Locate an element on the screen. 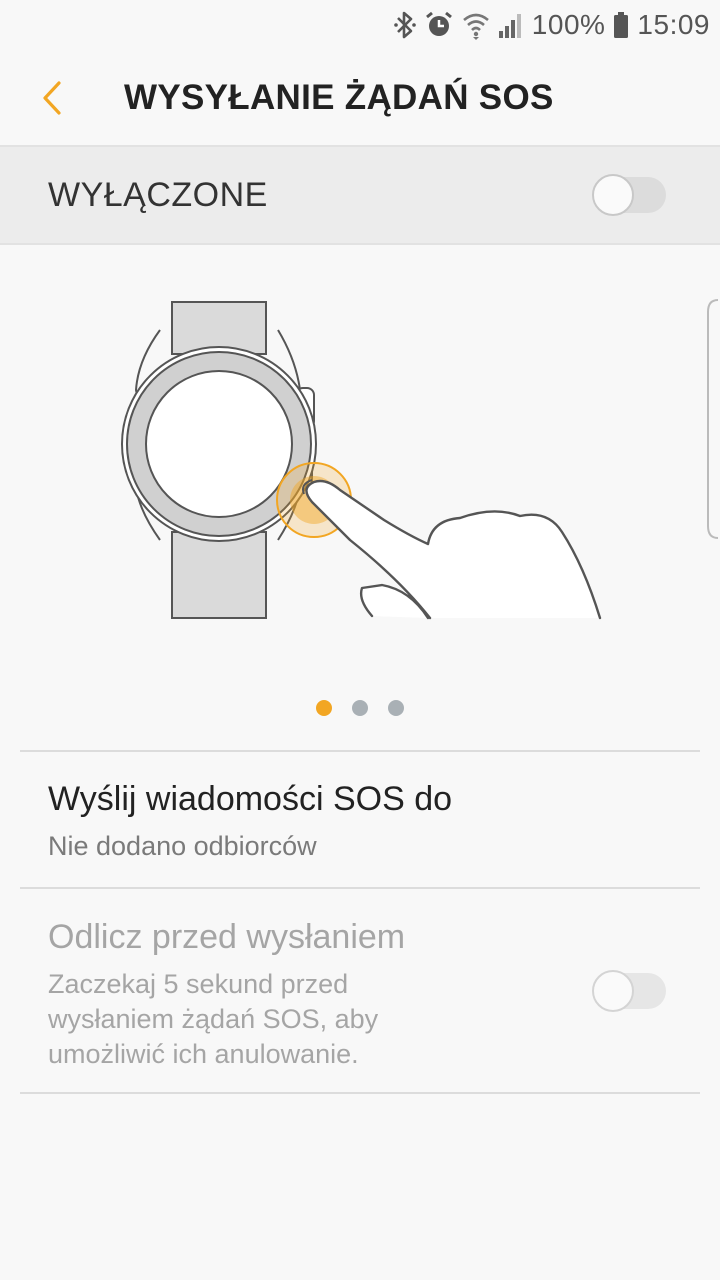 Image resolution: width=720 pixels, height=1280 pixels. battery-percent: 100% is located at coordinates (568, 24).